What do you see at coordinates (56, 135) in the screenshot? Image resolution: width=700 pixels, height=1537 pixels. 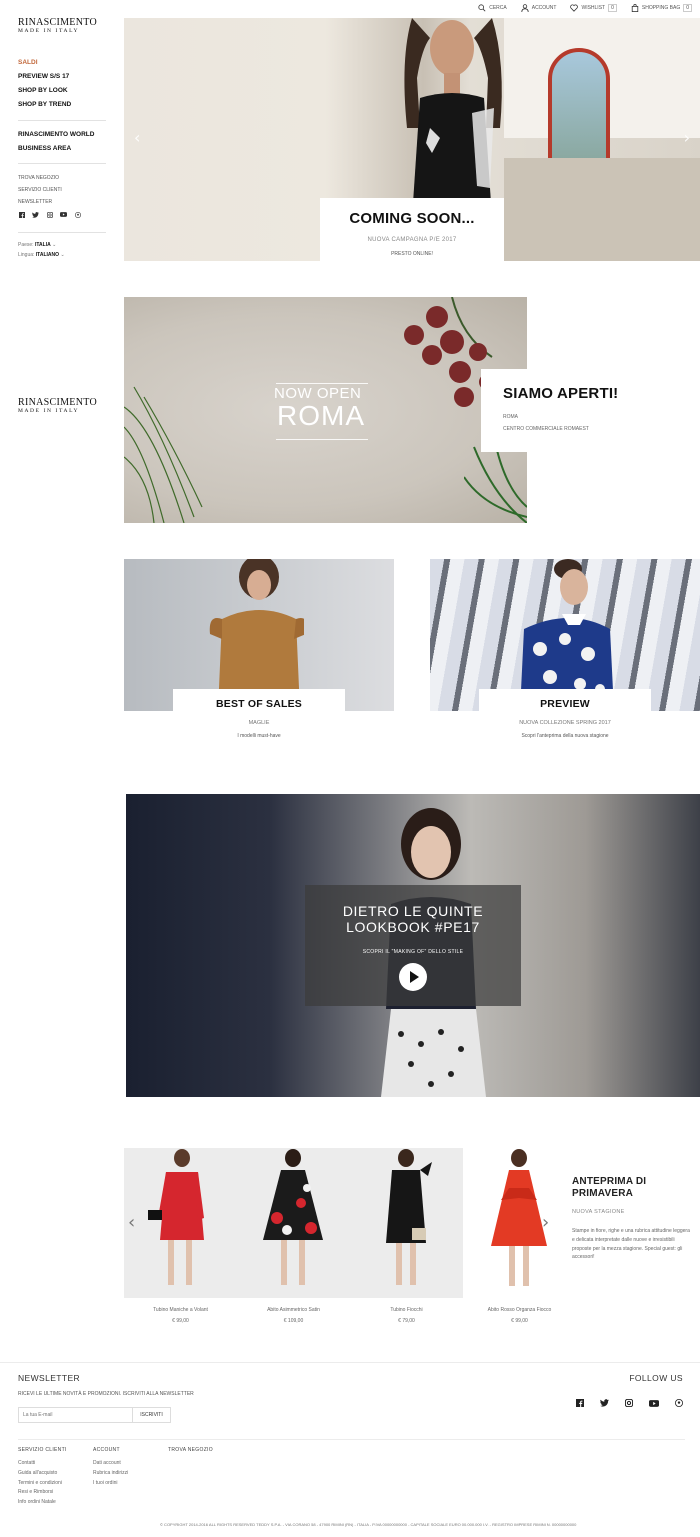 I see `sidebar-item-world: RINASCIMENTO WORLD` at bounding box center [56, 135].